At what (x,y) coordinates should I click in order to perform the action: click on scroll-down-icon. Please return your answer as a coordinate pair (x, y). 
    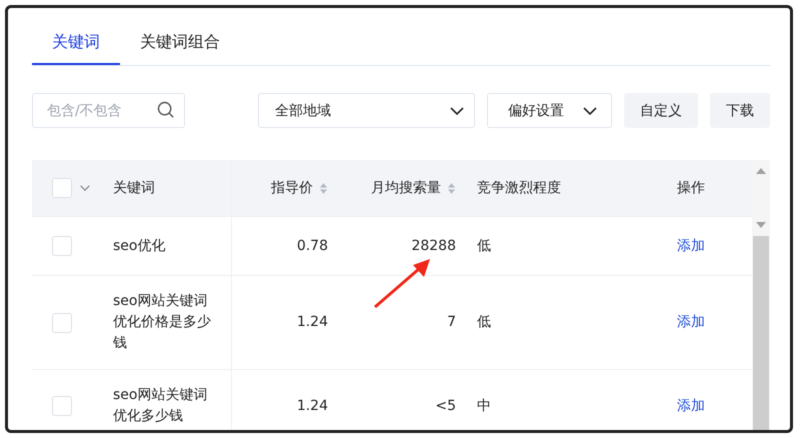
    Looking at the image, I should click on (761, 225).